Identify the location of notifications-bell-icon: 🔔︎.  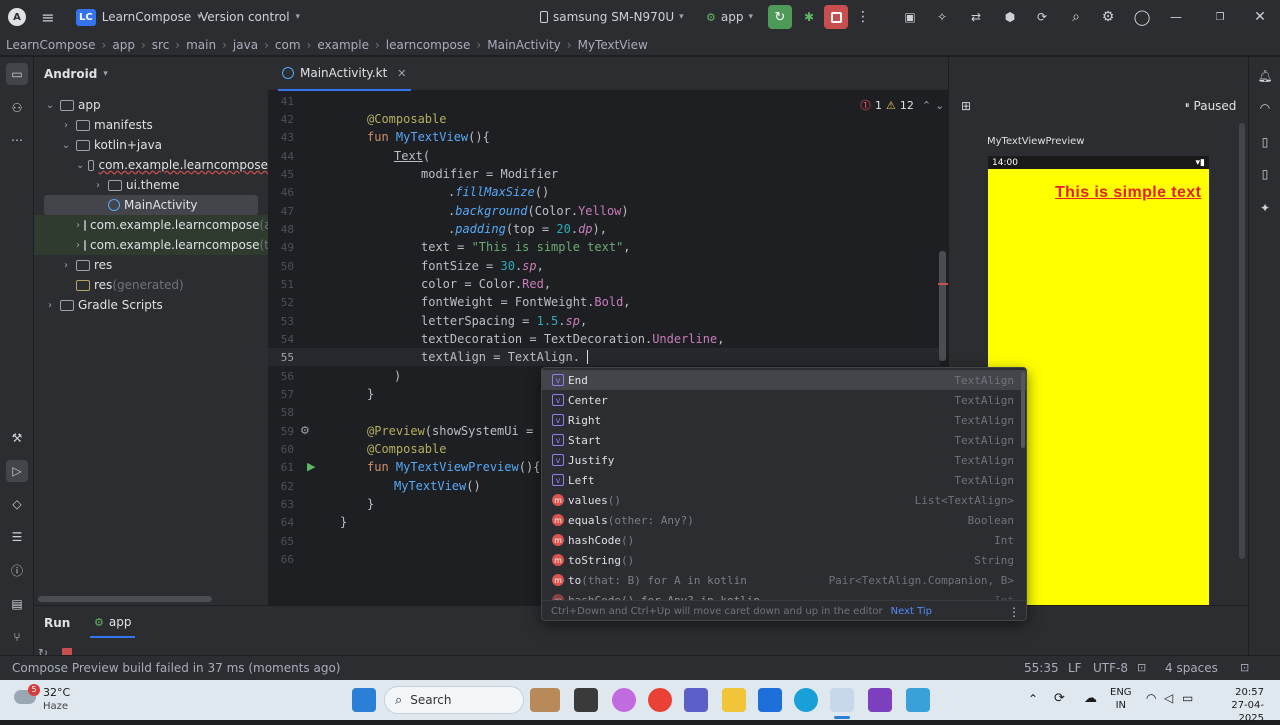
(1265, 76).